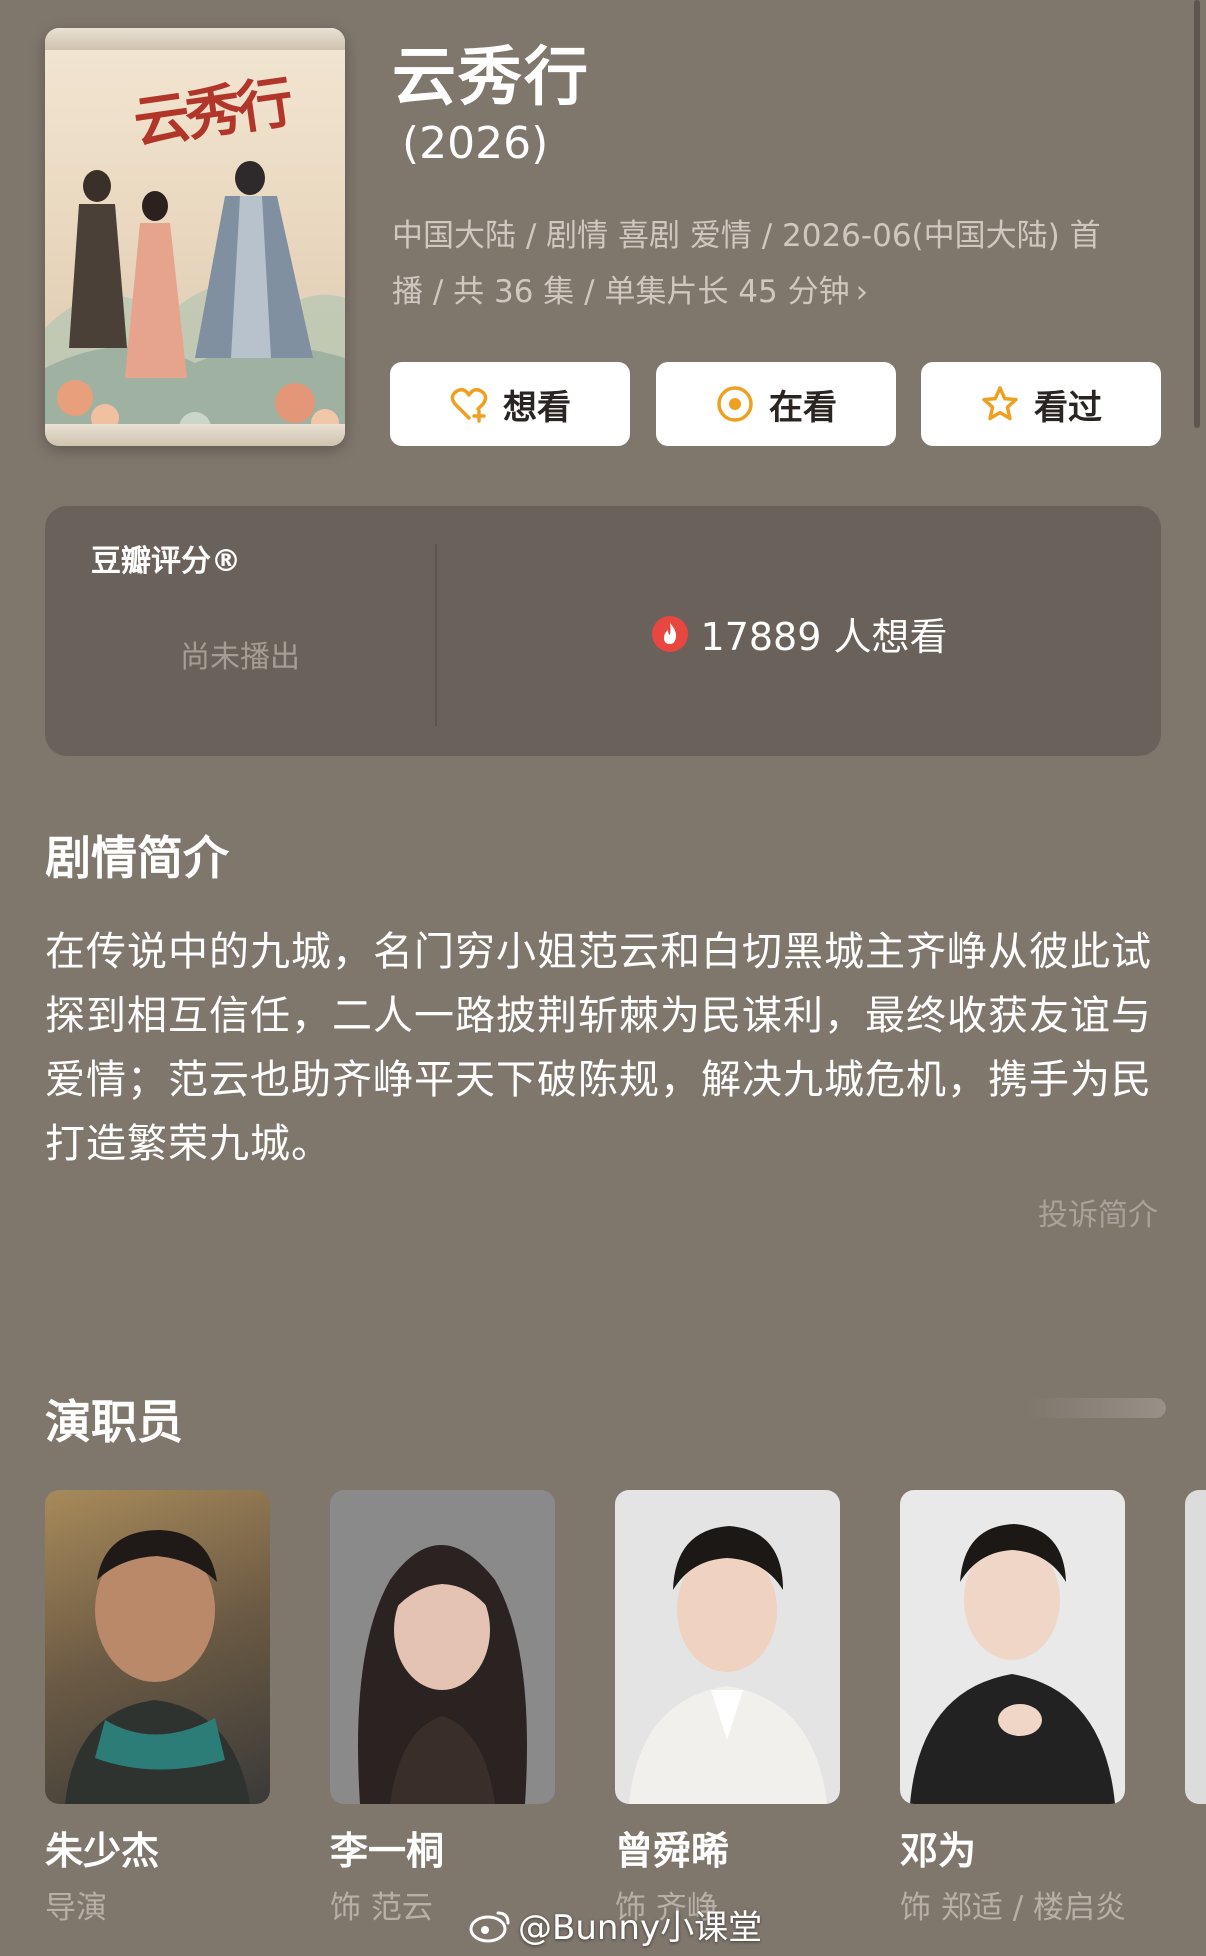 This screenshot has width=1206, height=1956. Describe the element at coordinates (862, 292) in the screenshot. I see `chevron-right-icon: ›` at that location.